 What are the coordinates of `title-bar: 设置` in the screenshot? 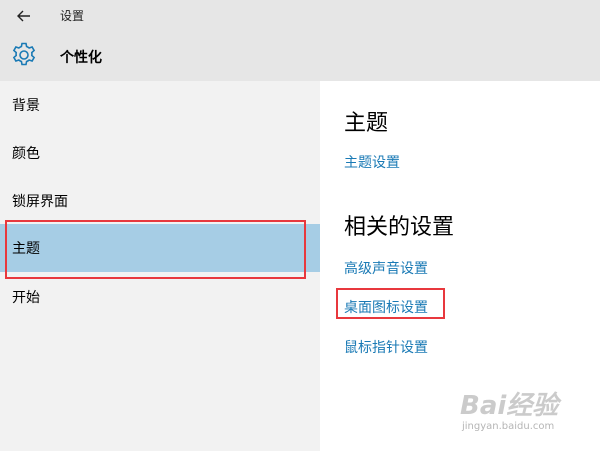 It's located at (300, 16).